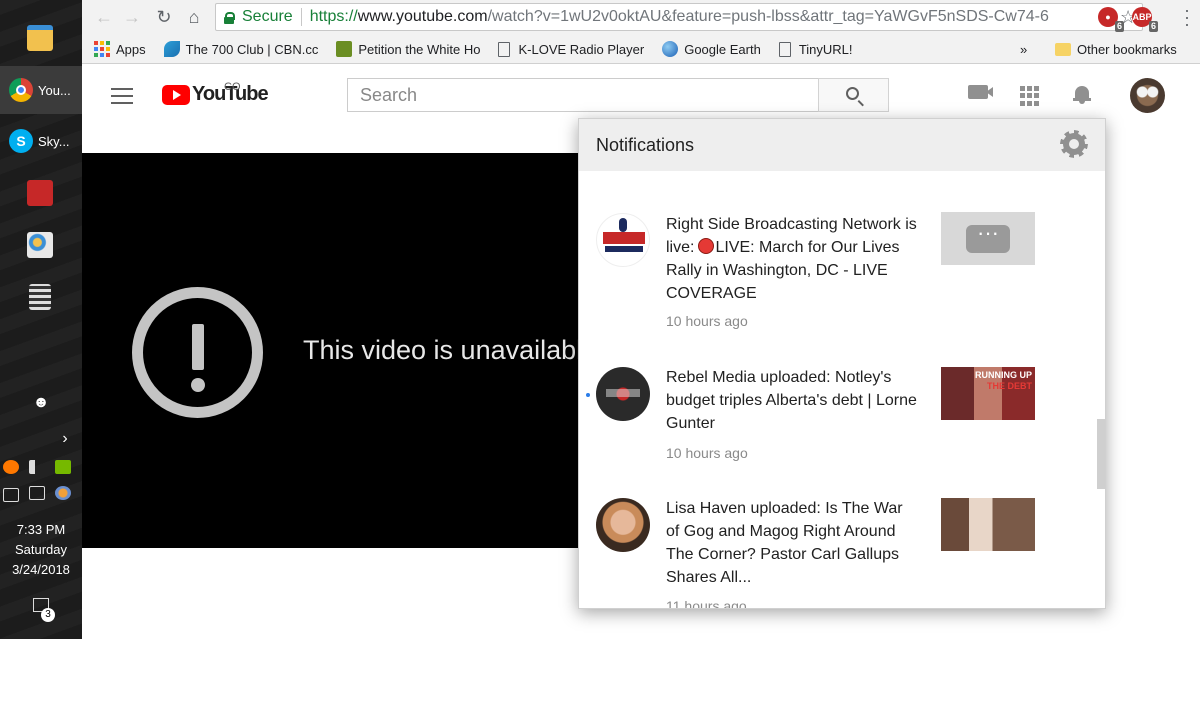 The image size is (1200, 721). I want to click on action-center-icon: 3, so click(41, 610).